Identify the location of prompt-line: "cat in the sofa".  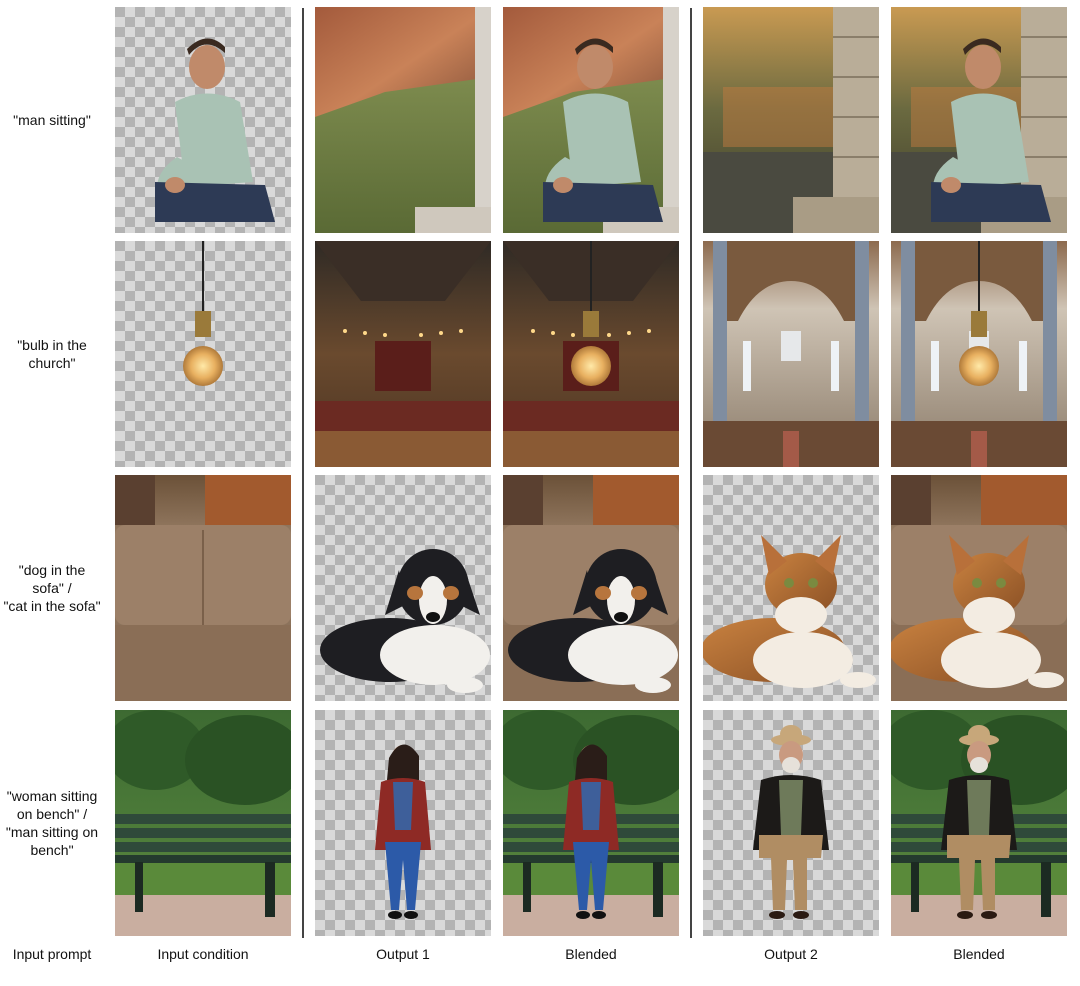
(52, 606).